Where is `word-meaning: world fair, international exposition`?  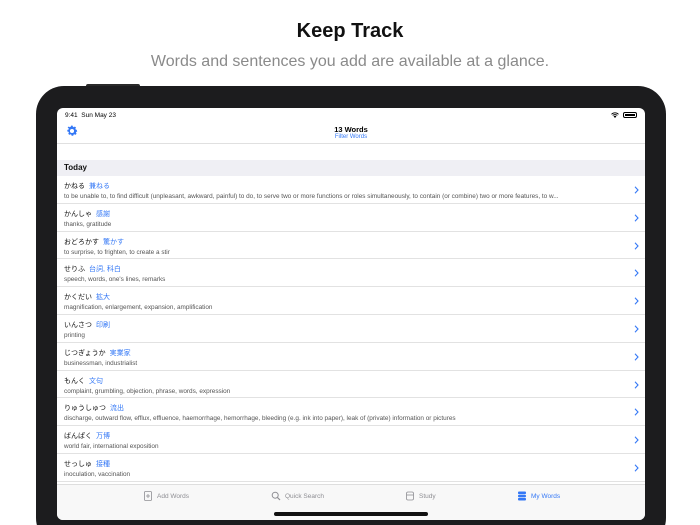 word-meaning: world fair, international exposition is located at coordinates (111, 447).